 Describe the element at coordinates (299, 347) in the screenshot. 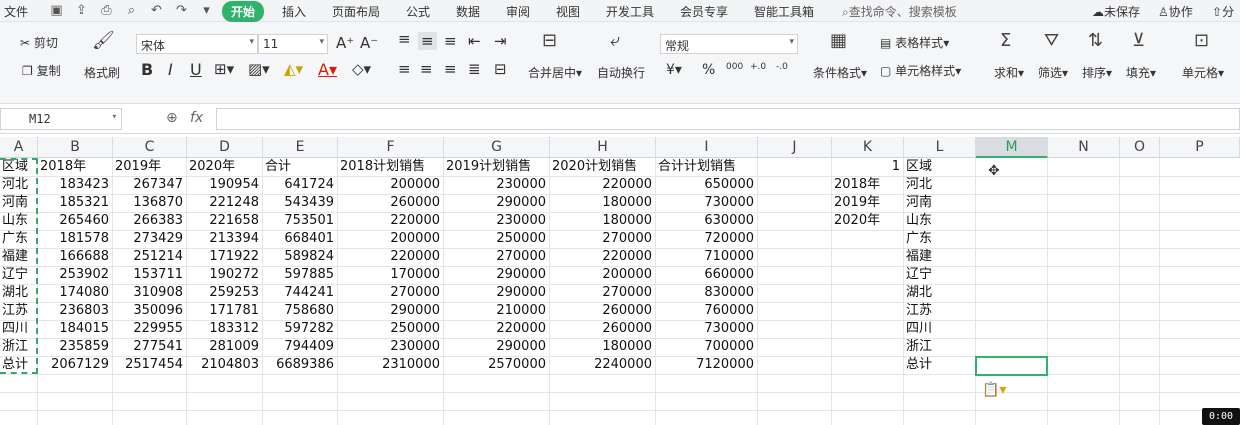

I see `table-cell: 794409` at that location.